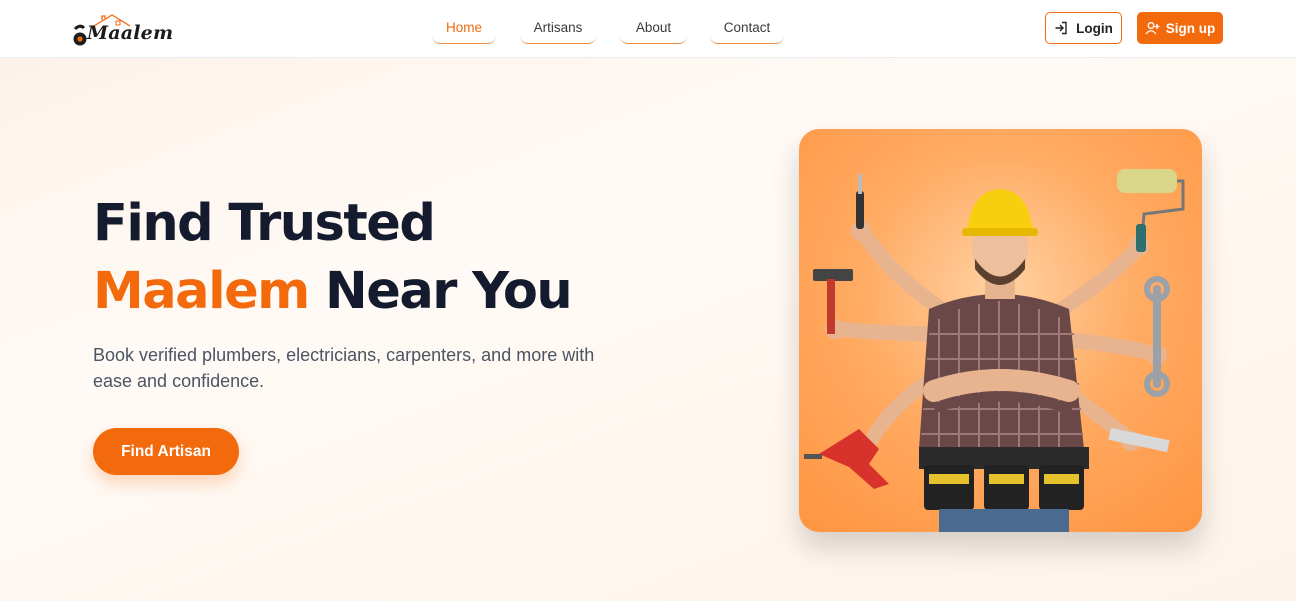 This screenshot has height=601, width=1296. I want to click on hero-title: Find Trusted Maalem Near You, so click(333, 258).